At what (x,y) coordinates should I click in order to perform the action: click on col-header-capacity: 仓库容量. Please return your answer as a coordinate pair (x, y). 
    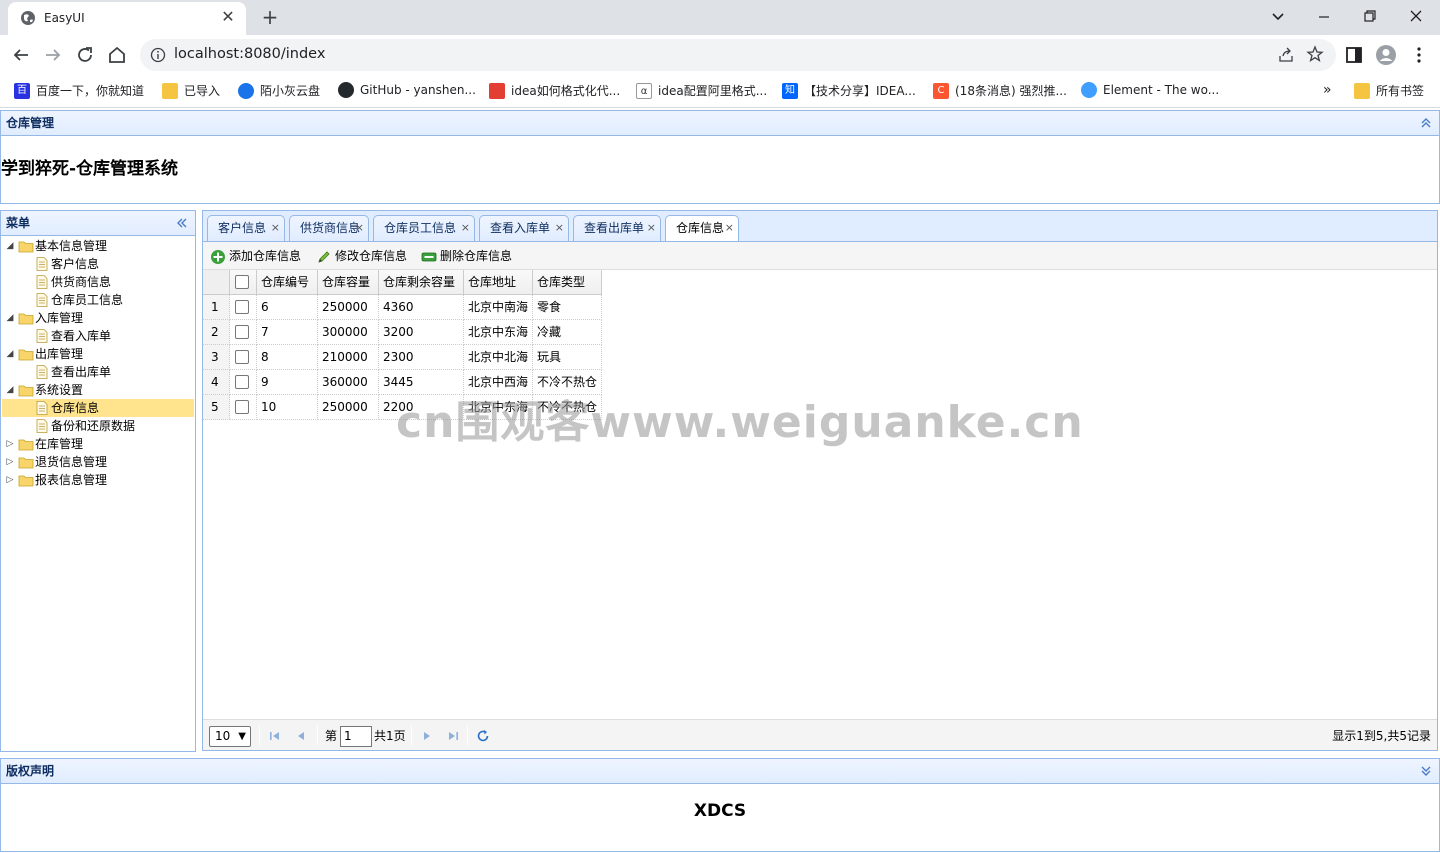
    Looking at the image, I should click on (348, 282).